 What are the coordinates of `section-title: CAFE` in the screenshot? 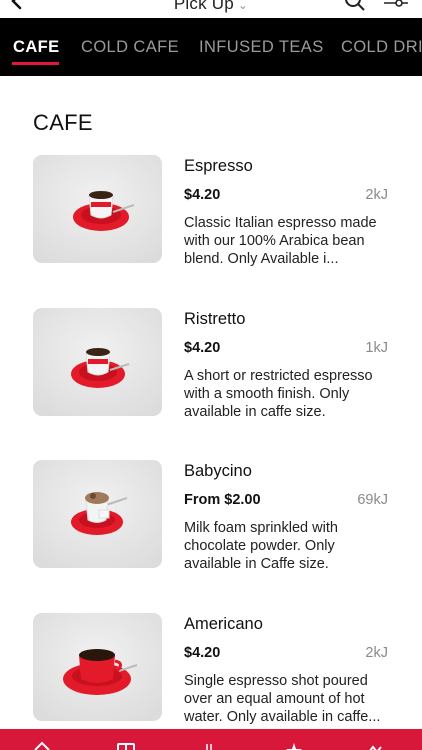 It's located at (63, 122).